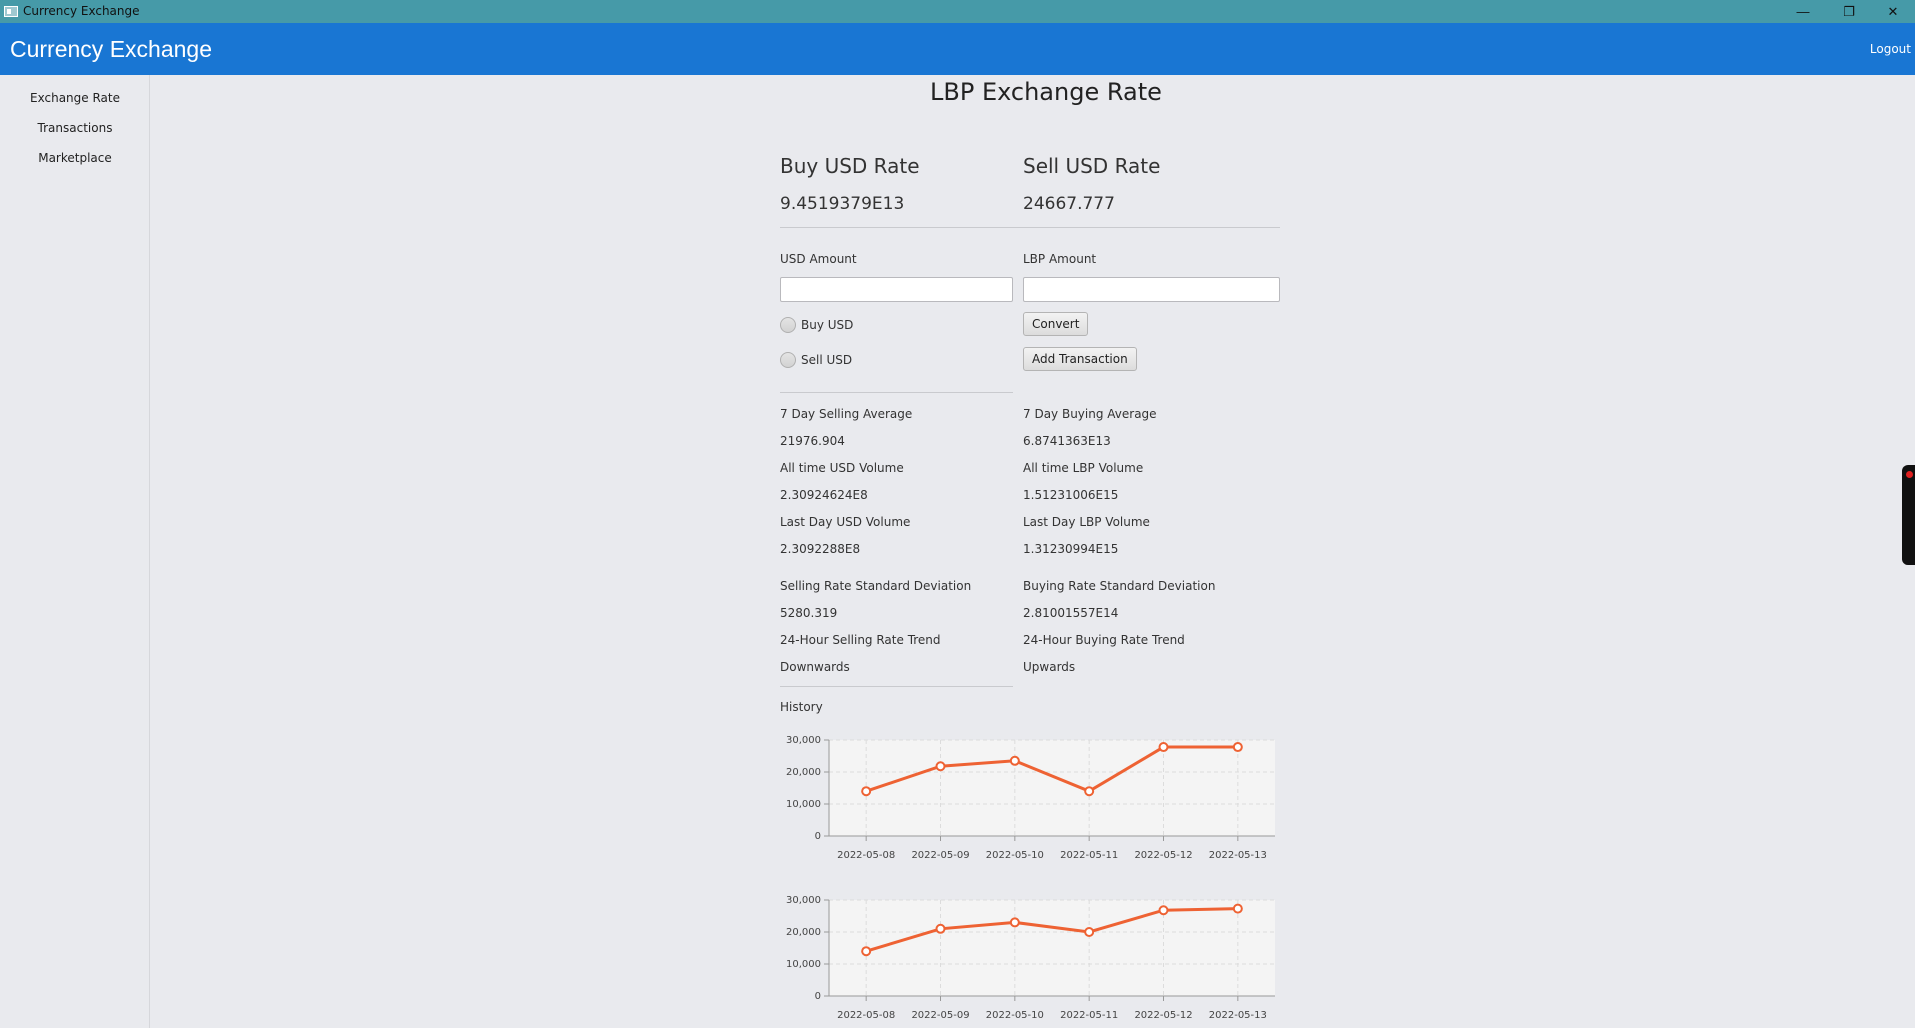  What do you see at coordinates (876, 586) in the screenshot?
I see `stat-label: Selling Rate Standard Deviation` at bounding box center [876, 586].